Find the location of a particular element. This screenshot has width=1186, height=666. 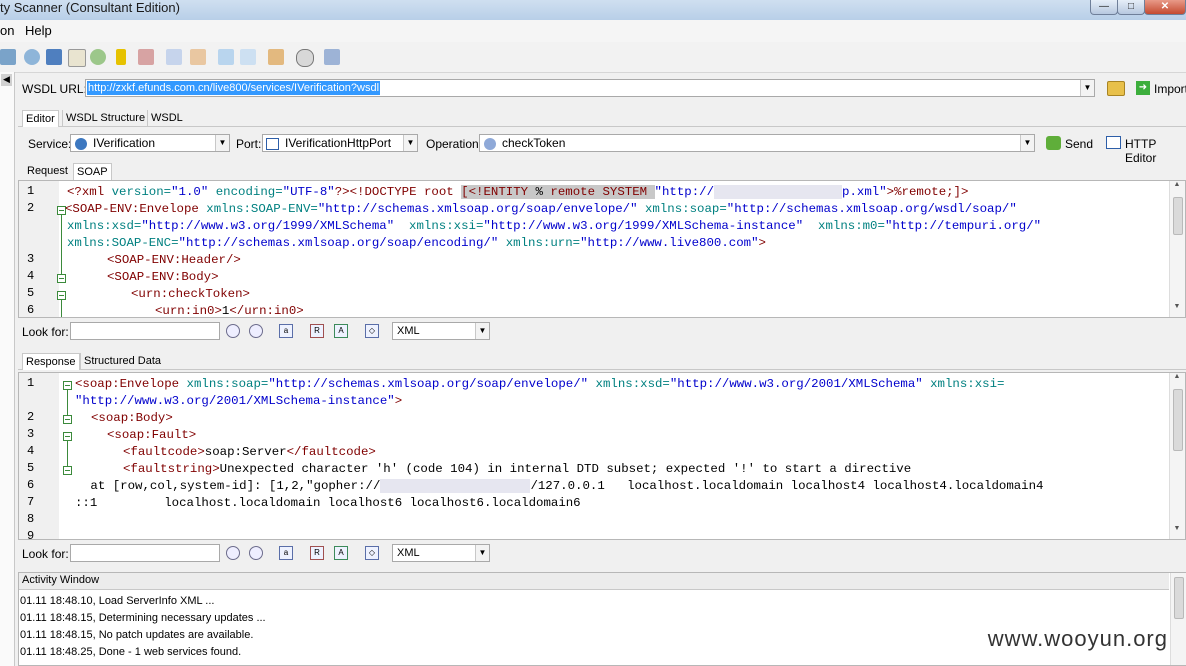

tab-wsdl-structure: WSDL Structure is located at coordinates (105, 118).